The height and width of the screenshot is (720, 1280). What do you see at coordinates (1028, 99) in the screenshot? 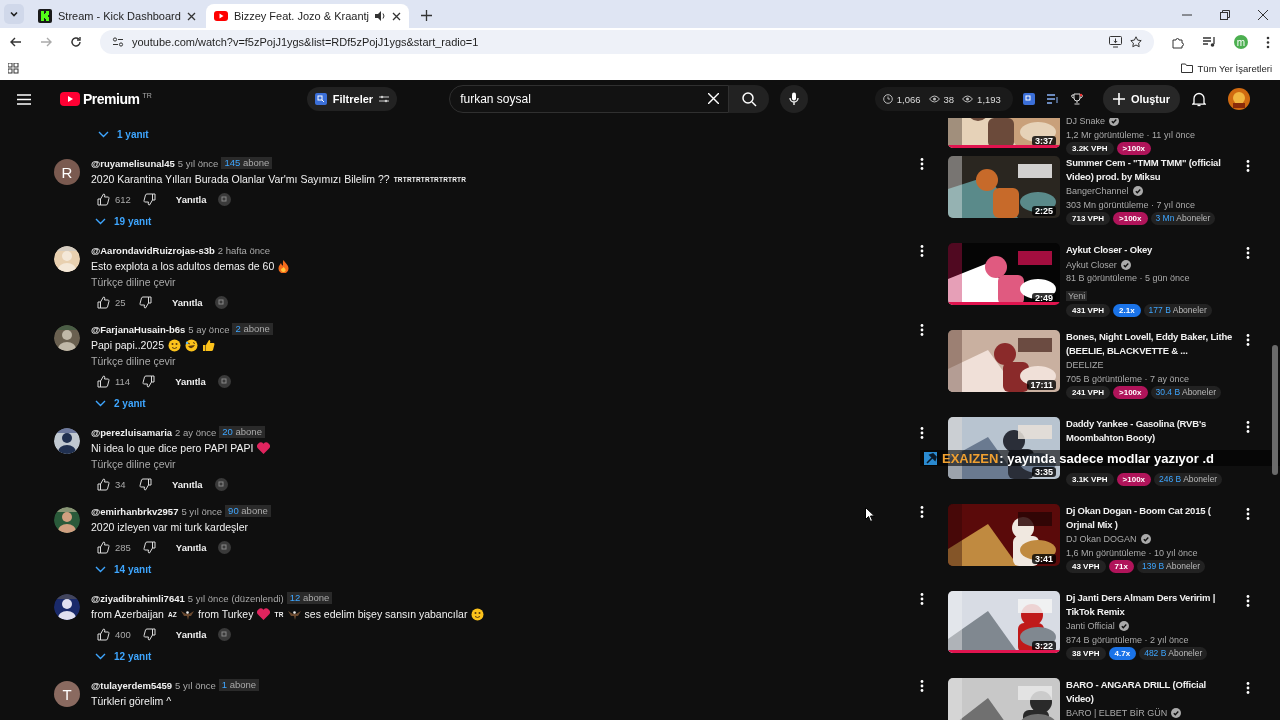
I see `extension-icon` at bounding box center [1028, 99].